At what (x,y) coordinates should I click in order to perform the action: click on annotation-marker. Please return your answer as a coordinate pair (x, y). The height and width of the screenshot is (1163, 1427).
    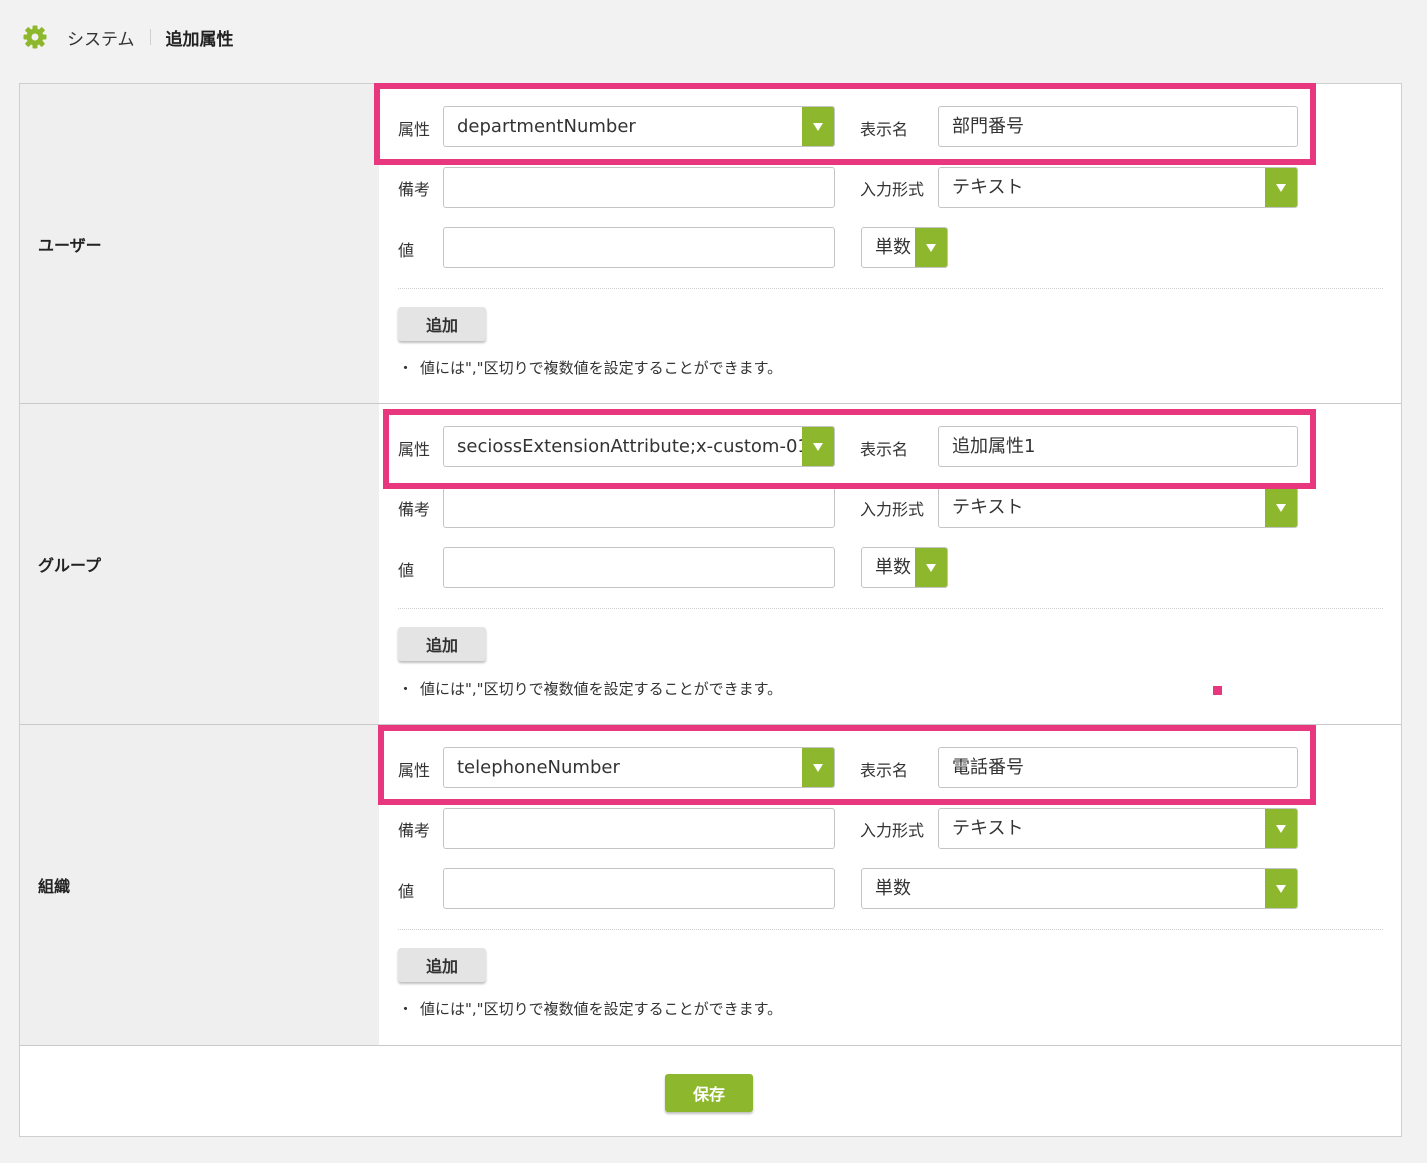
    Looking at the image, I should click on (1217, 690).